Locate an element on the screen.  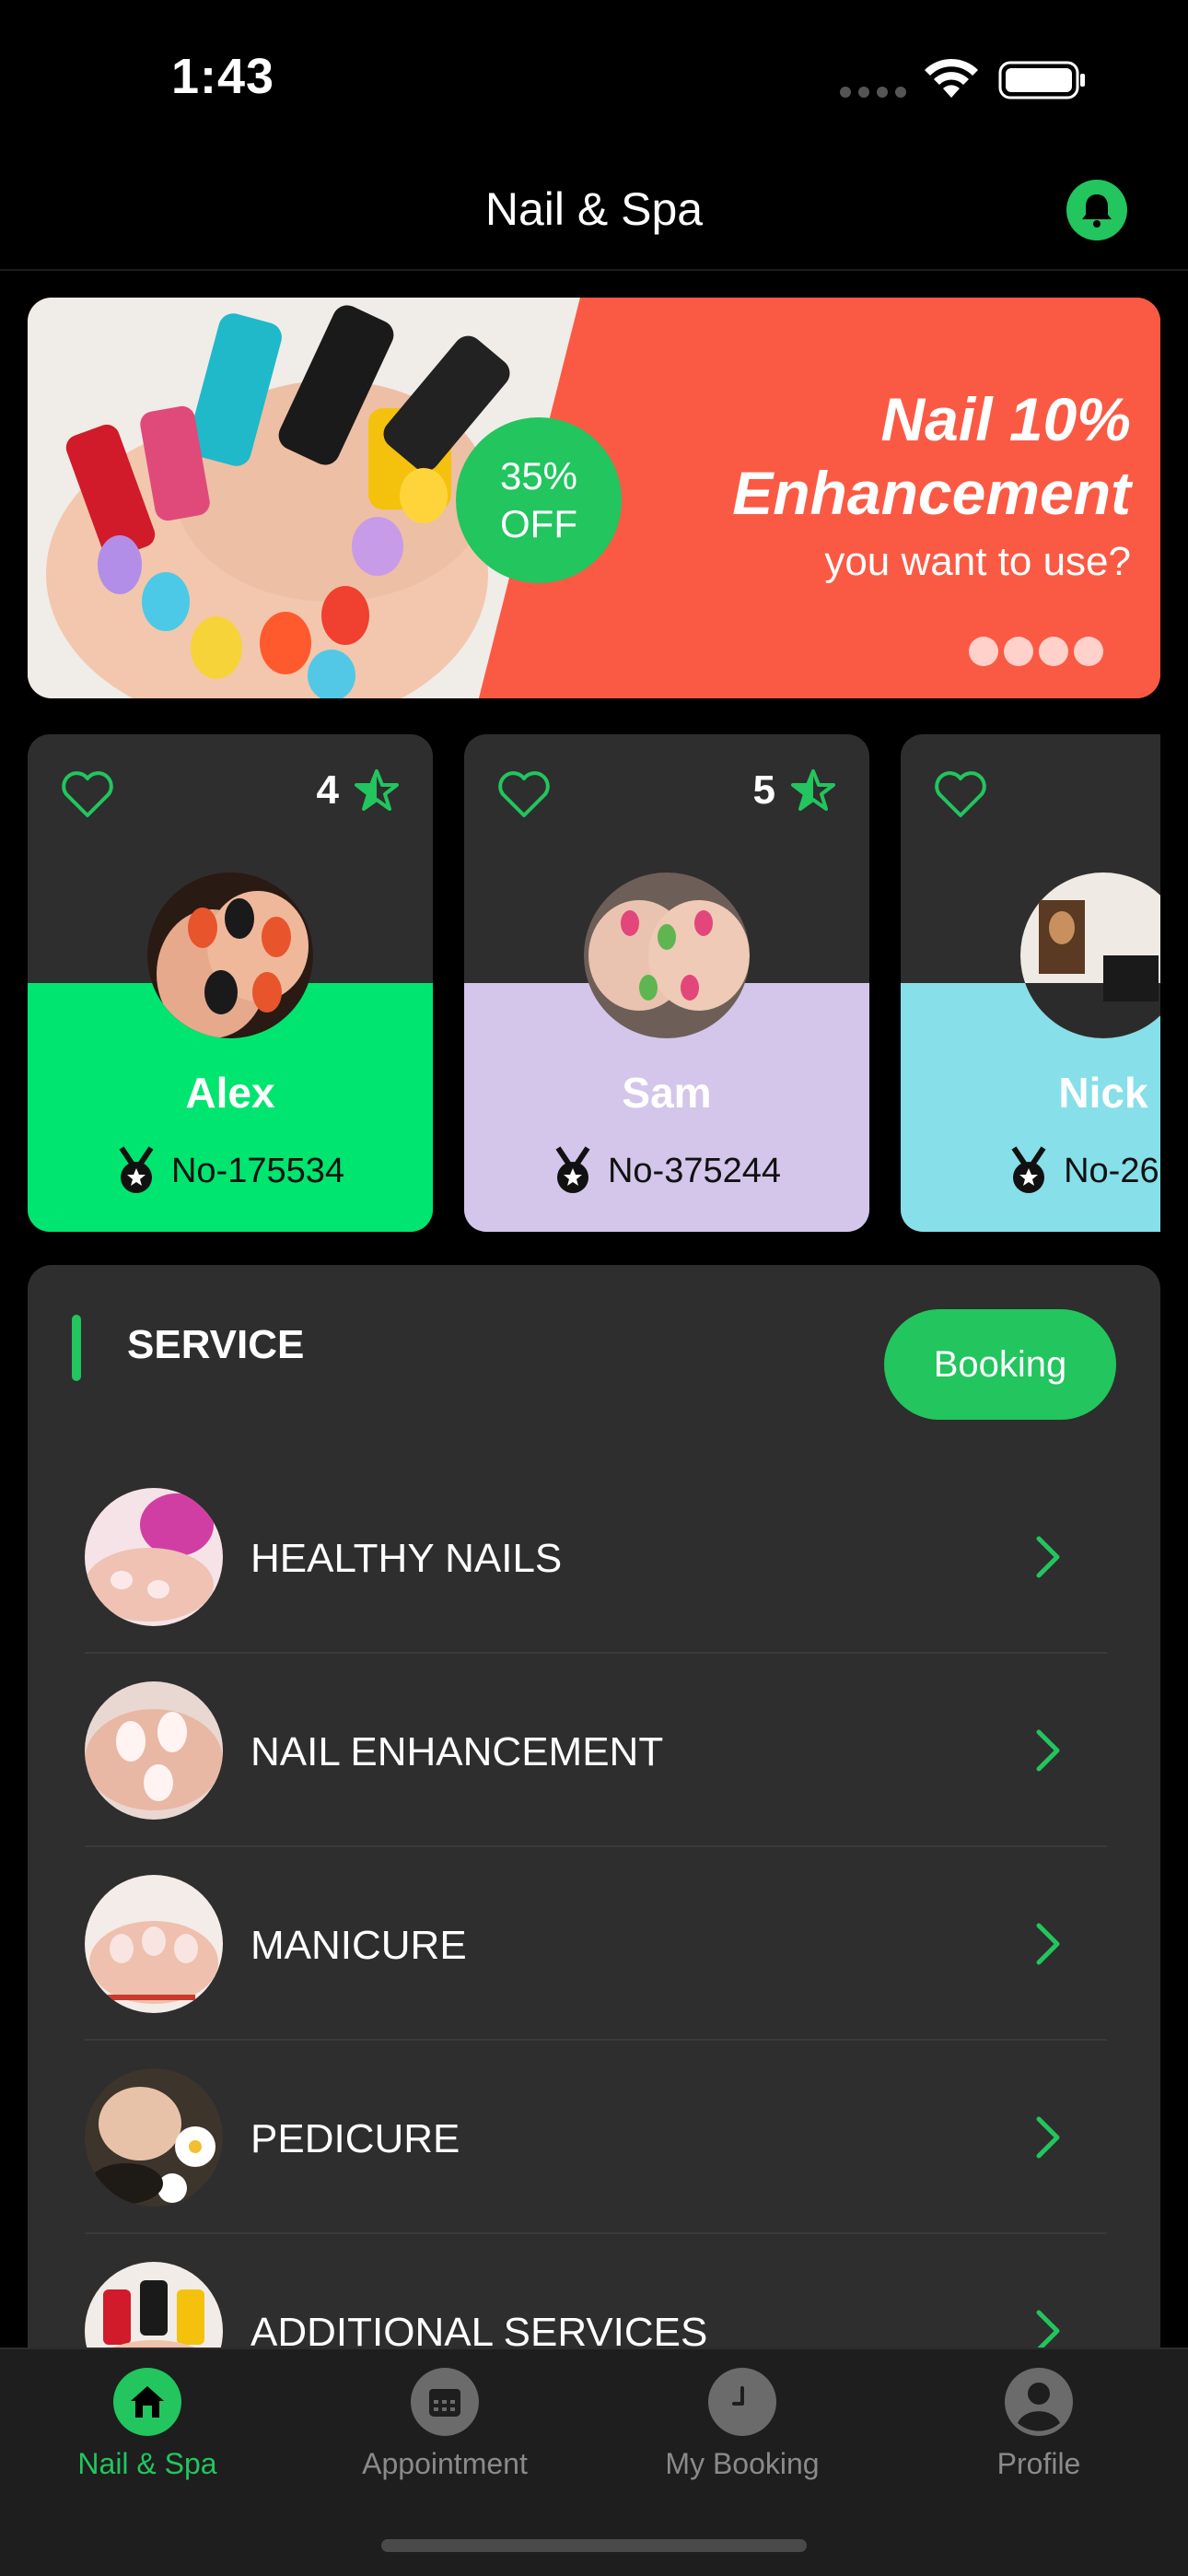
user-icon is located at coordinates (1039, 2402).